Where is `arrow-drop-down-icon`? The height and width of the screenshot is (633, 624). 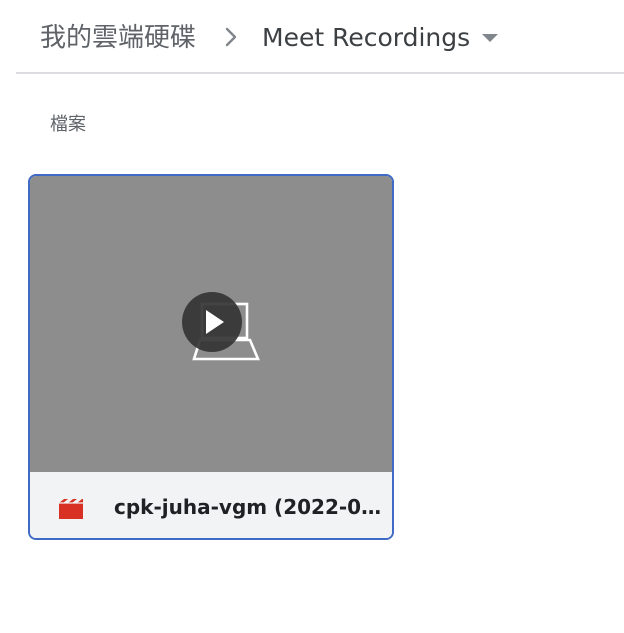
arrow-drop-down-icon is located at coordinates (490, 38).